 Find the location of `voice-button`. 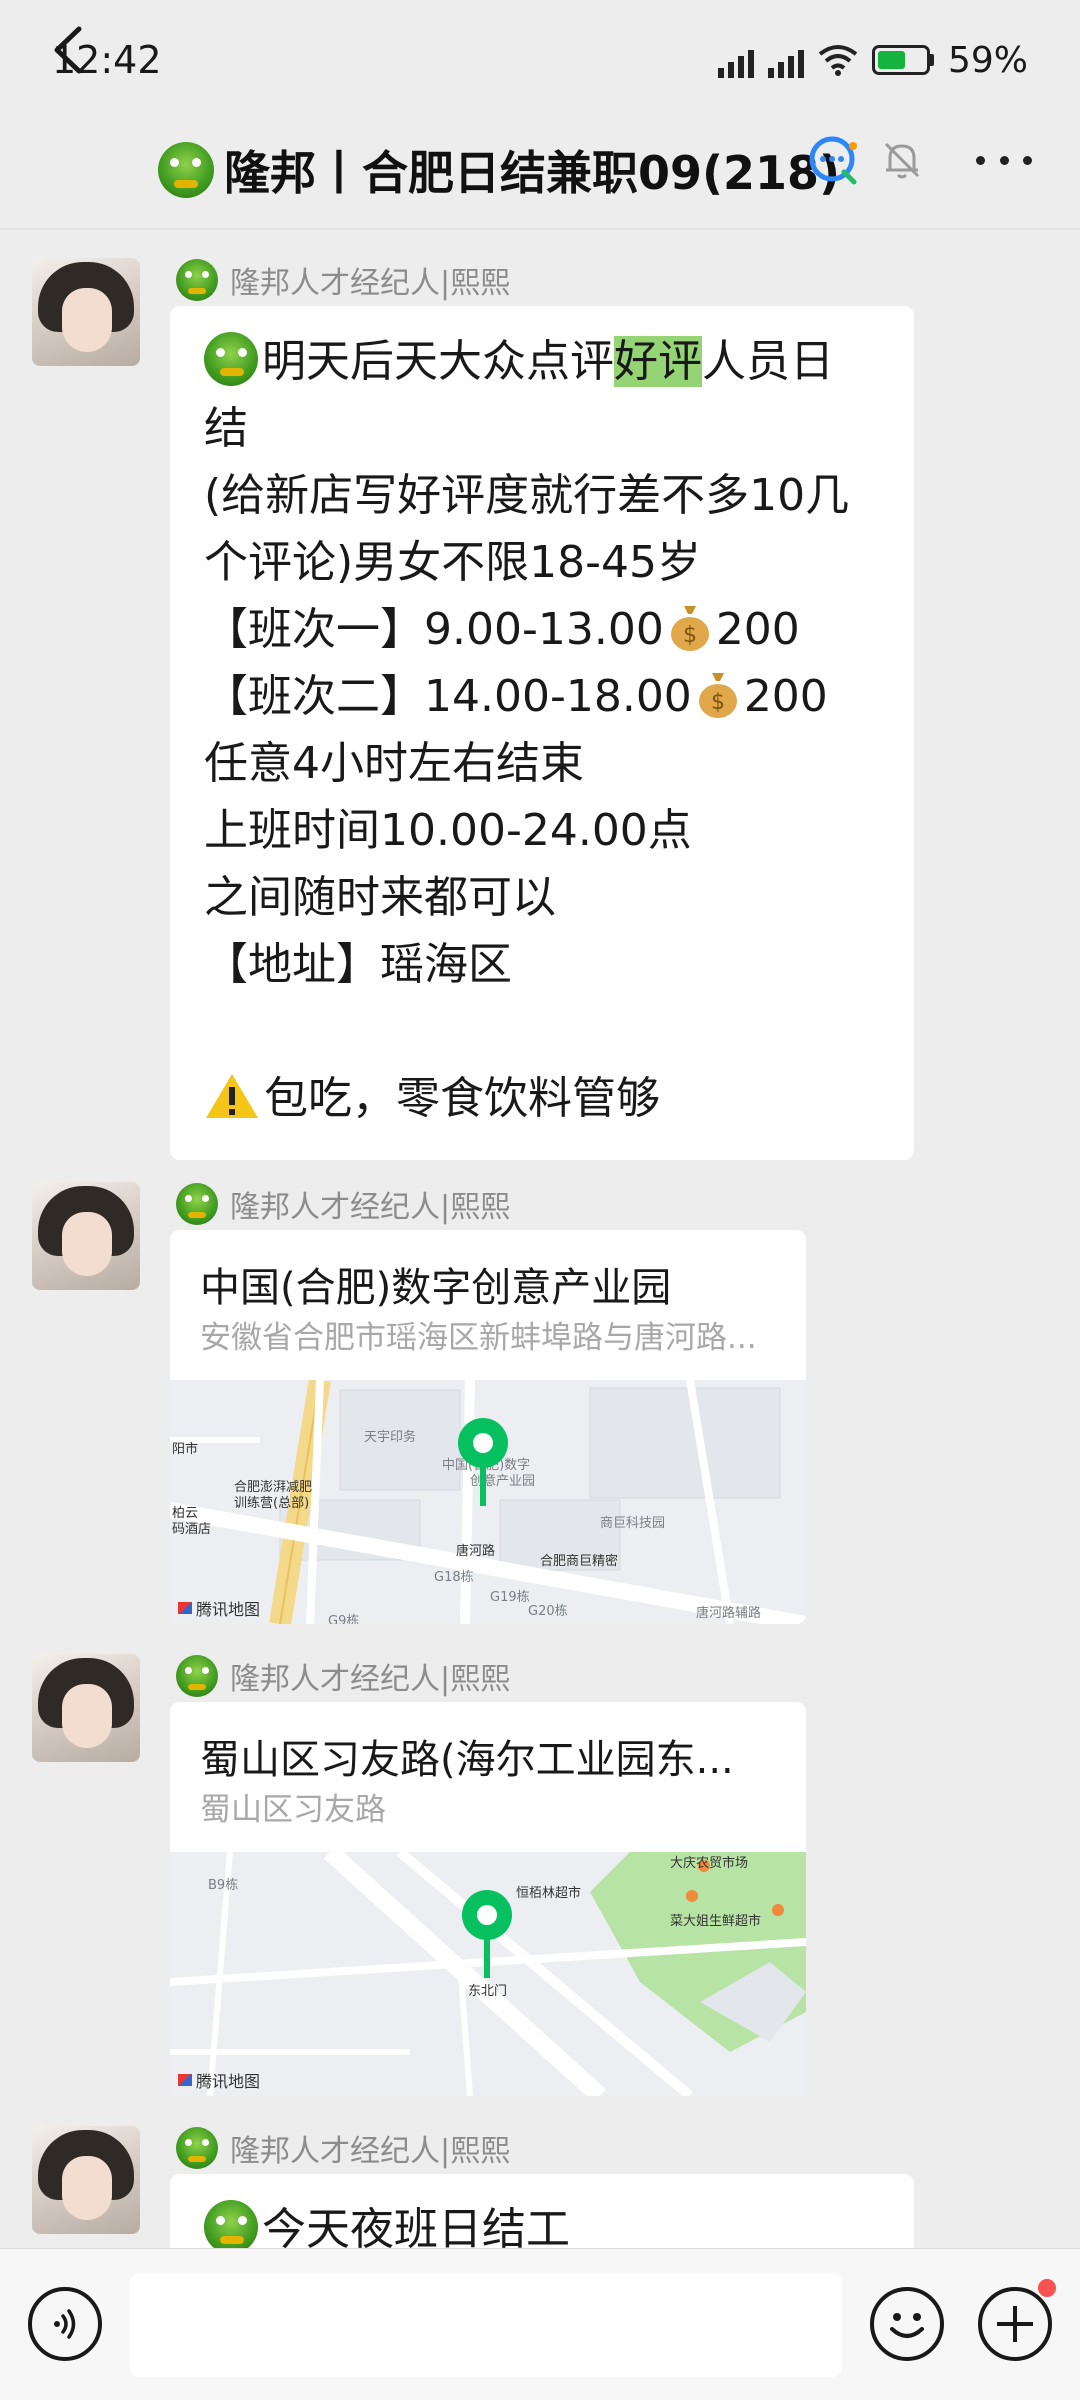

voice-button is located at coordinates (65, 2324).